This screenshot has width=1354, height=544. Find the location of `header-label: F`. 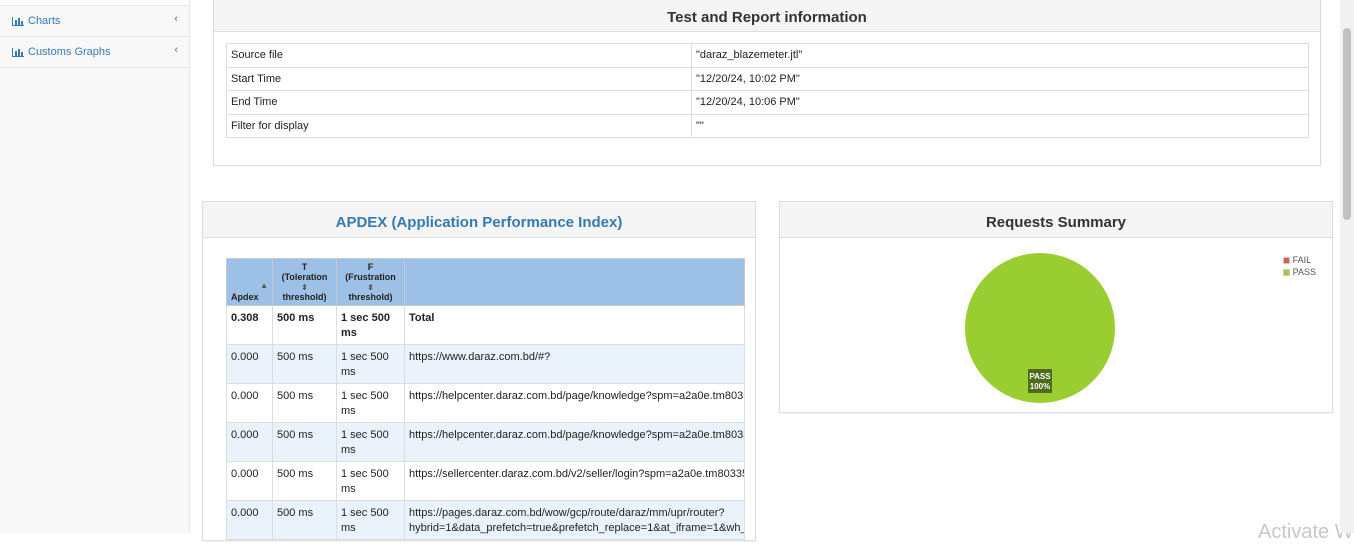

header-label: F is located at coordinates (370, 267).